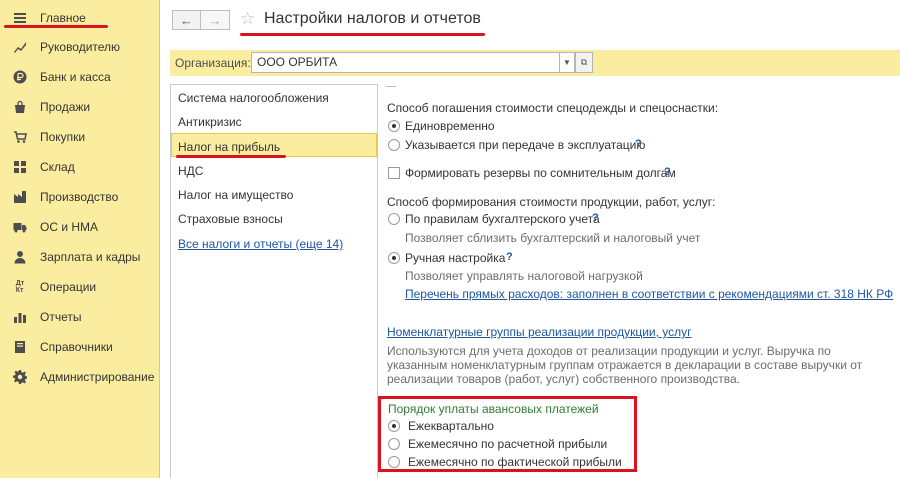 The image size is (900, 478). Describe the element at coordinates (76, 347) in the screenshot. I see `sidebar-item-label: Справочники` at that location.